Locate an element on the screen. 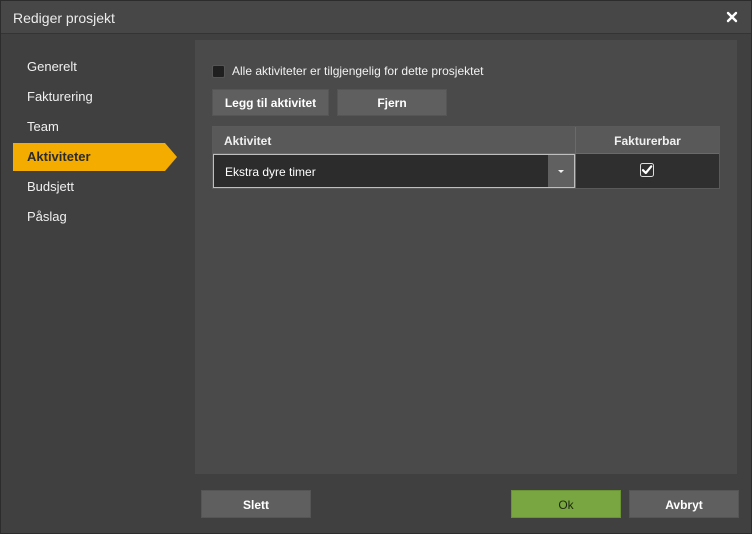  billable-checkbox is located at coordinates (647, 170).